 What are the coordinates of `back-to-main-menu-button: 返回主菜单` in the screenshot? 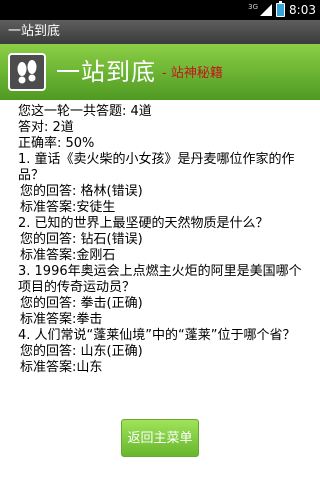 It's located at (160, 438).